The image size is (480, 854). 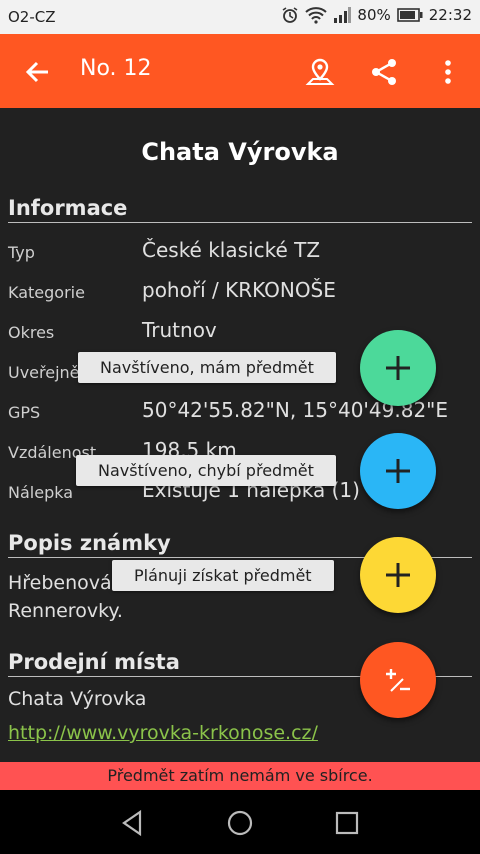 What do you see at coordinates (231, 250) in the screenshot?
I see `info-value-type: České klasické TZ` at bounding box center [231, 250].